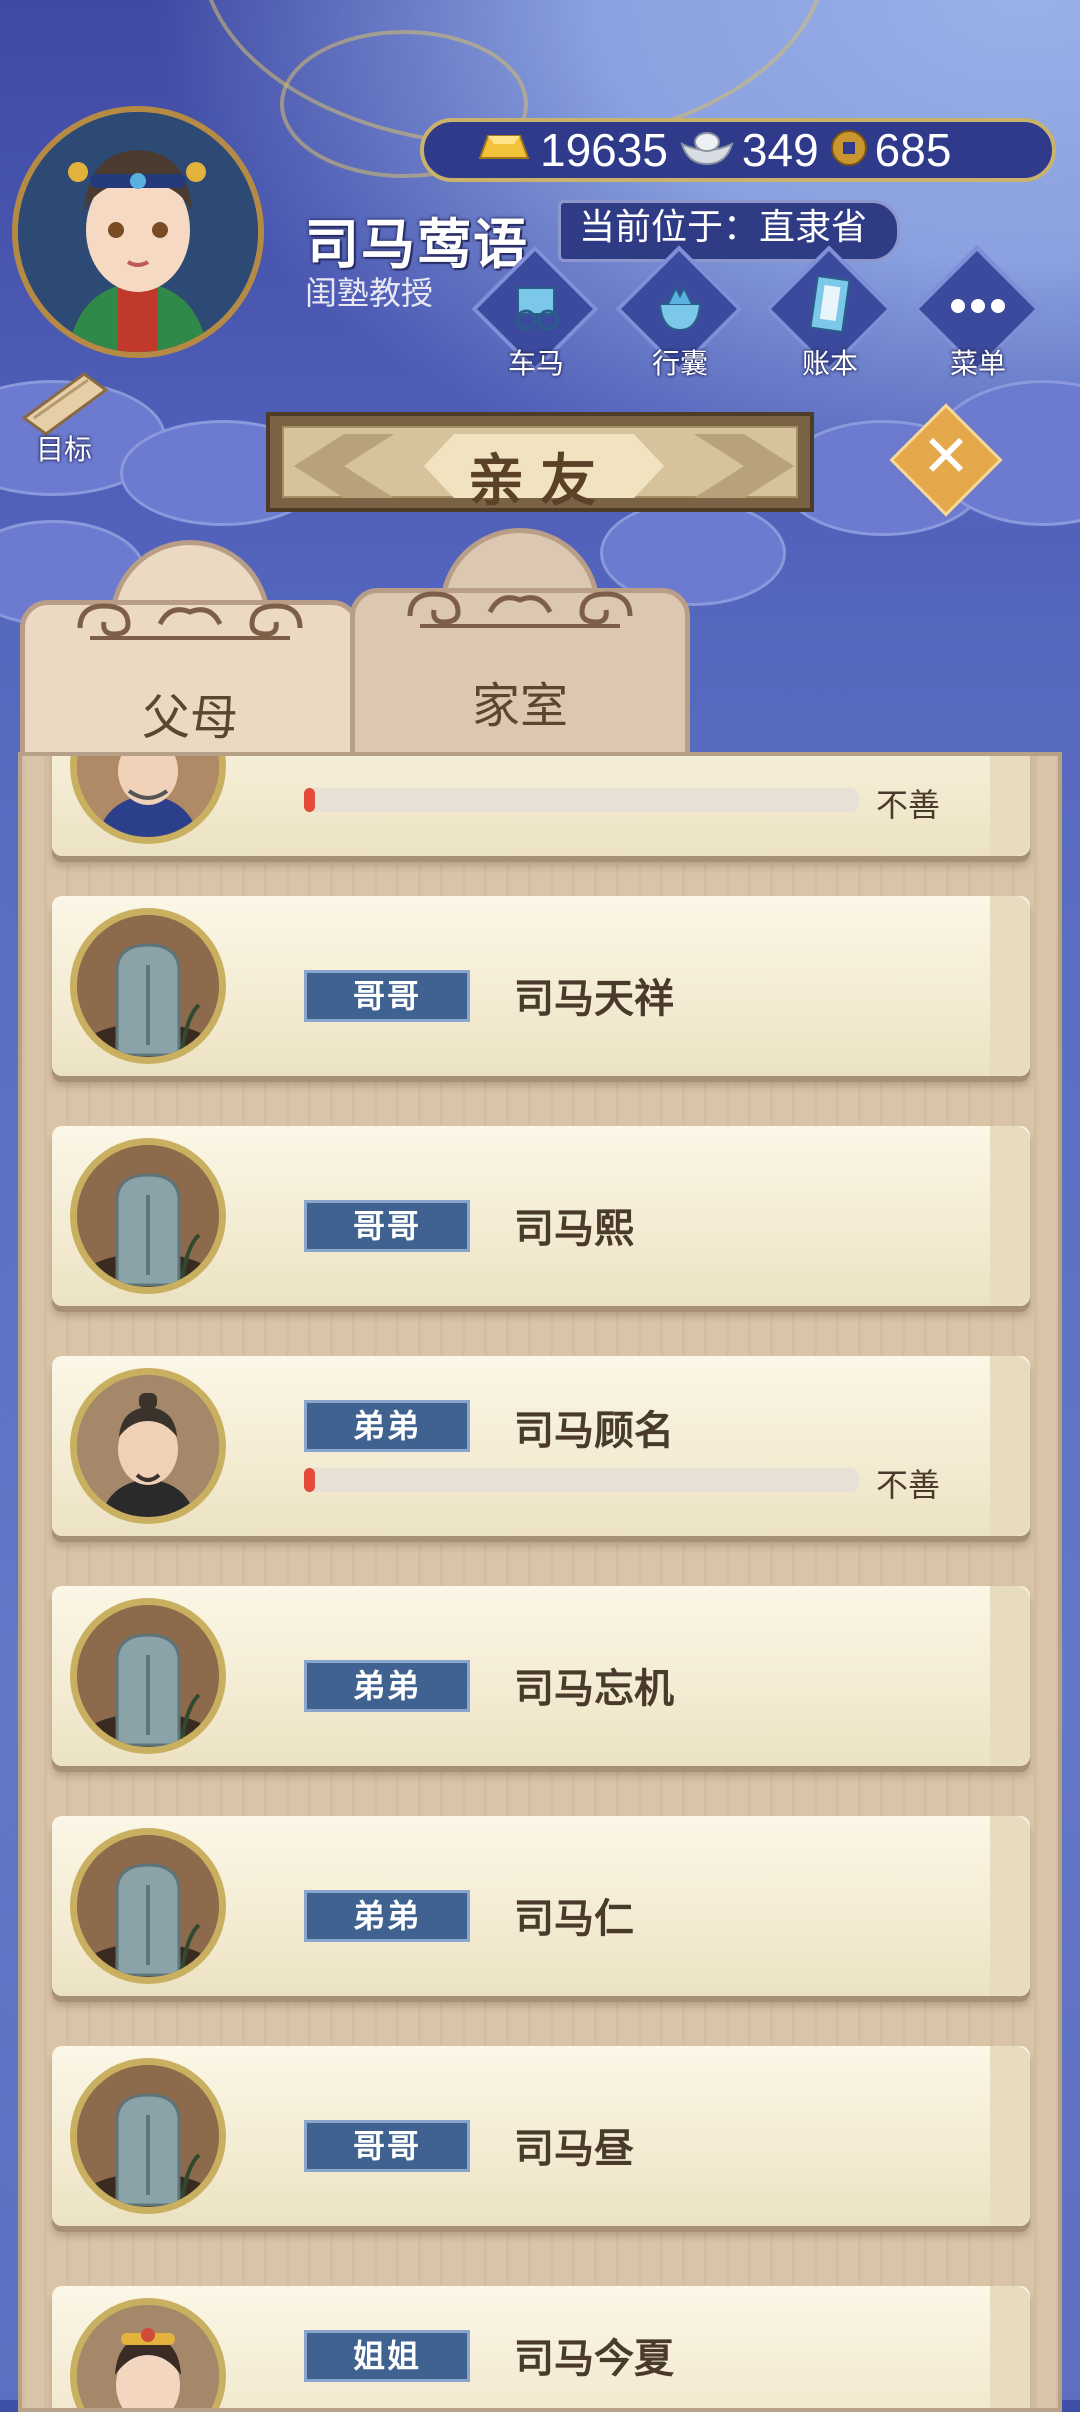 This screenshot has height=2412, width=1080. What do you see at coordinates (594, 1689) in the screenshot?
I see `member-name: 司马忘机` at bounding box center [594, 1689].